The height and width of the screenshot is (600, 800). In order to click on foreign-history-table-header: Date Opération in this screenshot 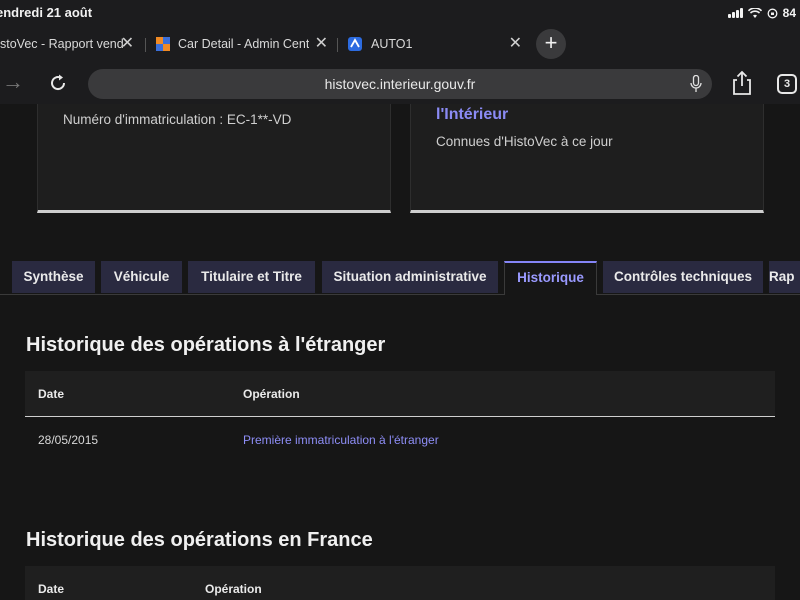, I will do `click(400, 394)`.